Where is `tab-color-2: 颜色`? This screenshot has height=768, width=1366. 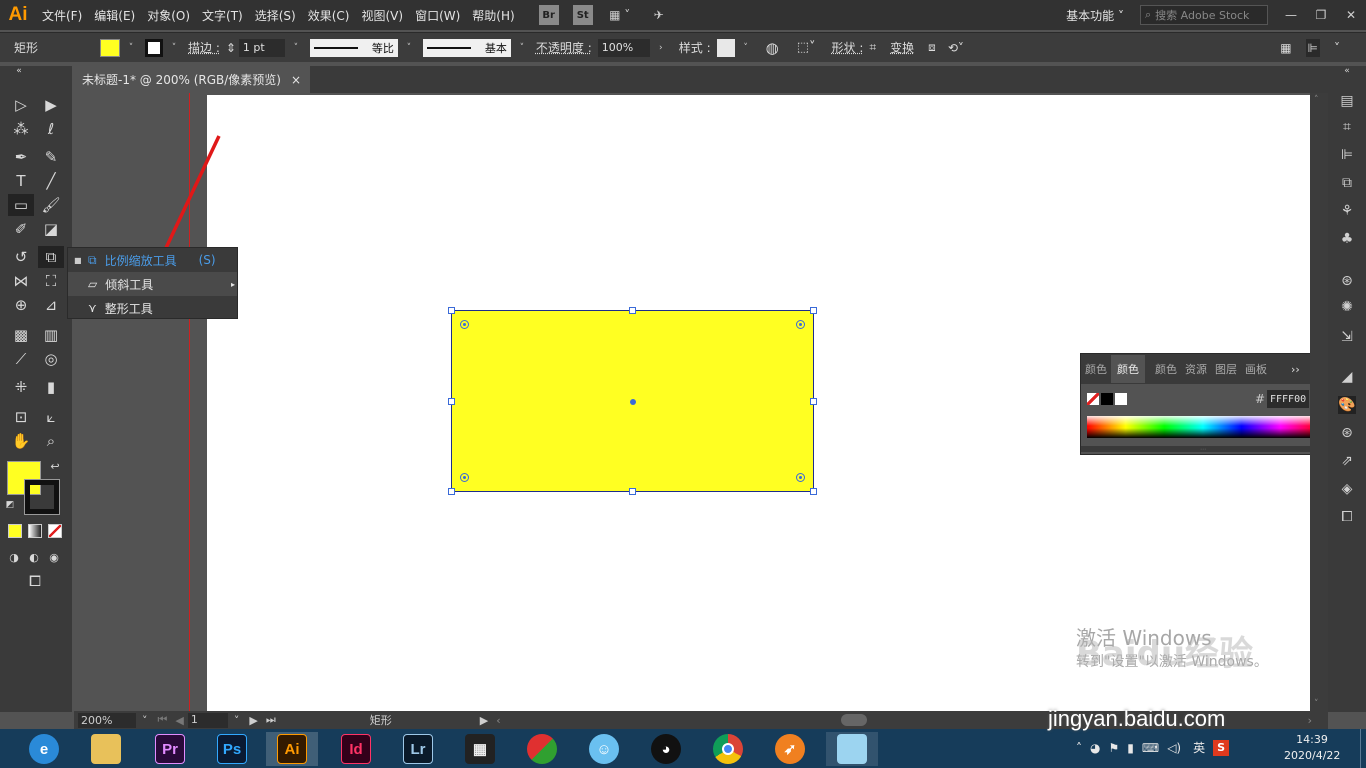 tab-color-2: 颜色 is located at coordinates (1166, 369).